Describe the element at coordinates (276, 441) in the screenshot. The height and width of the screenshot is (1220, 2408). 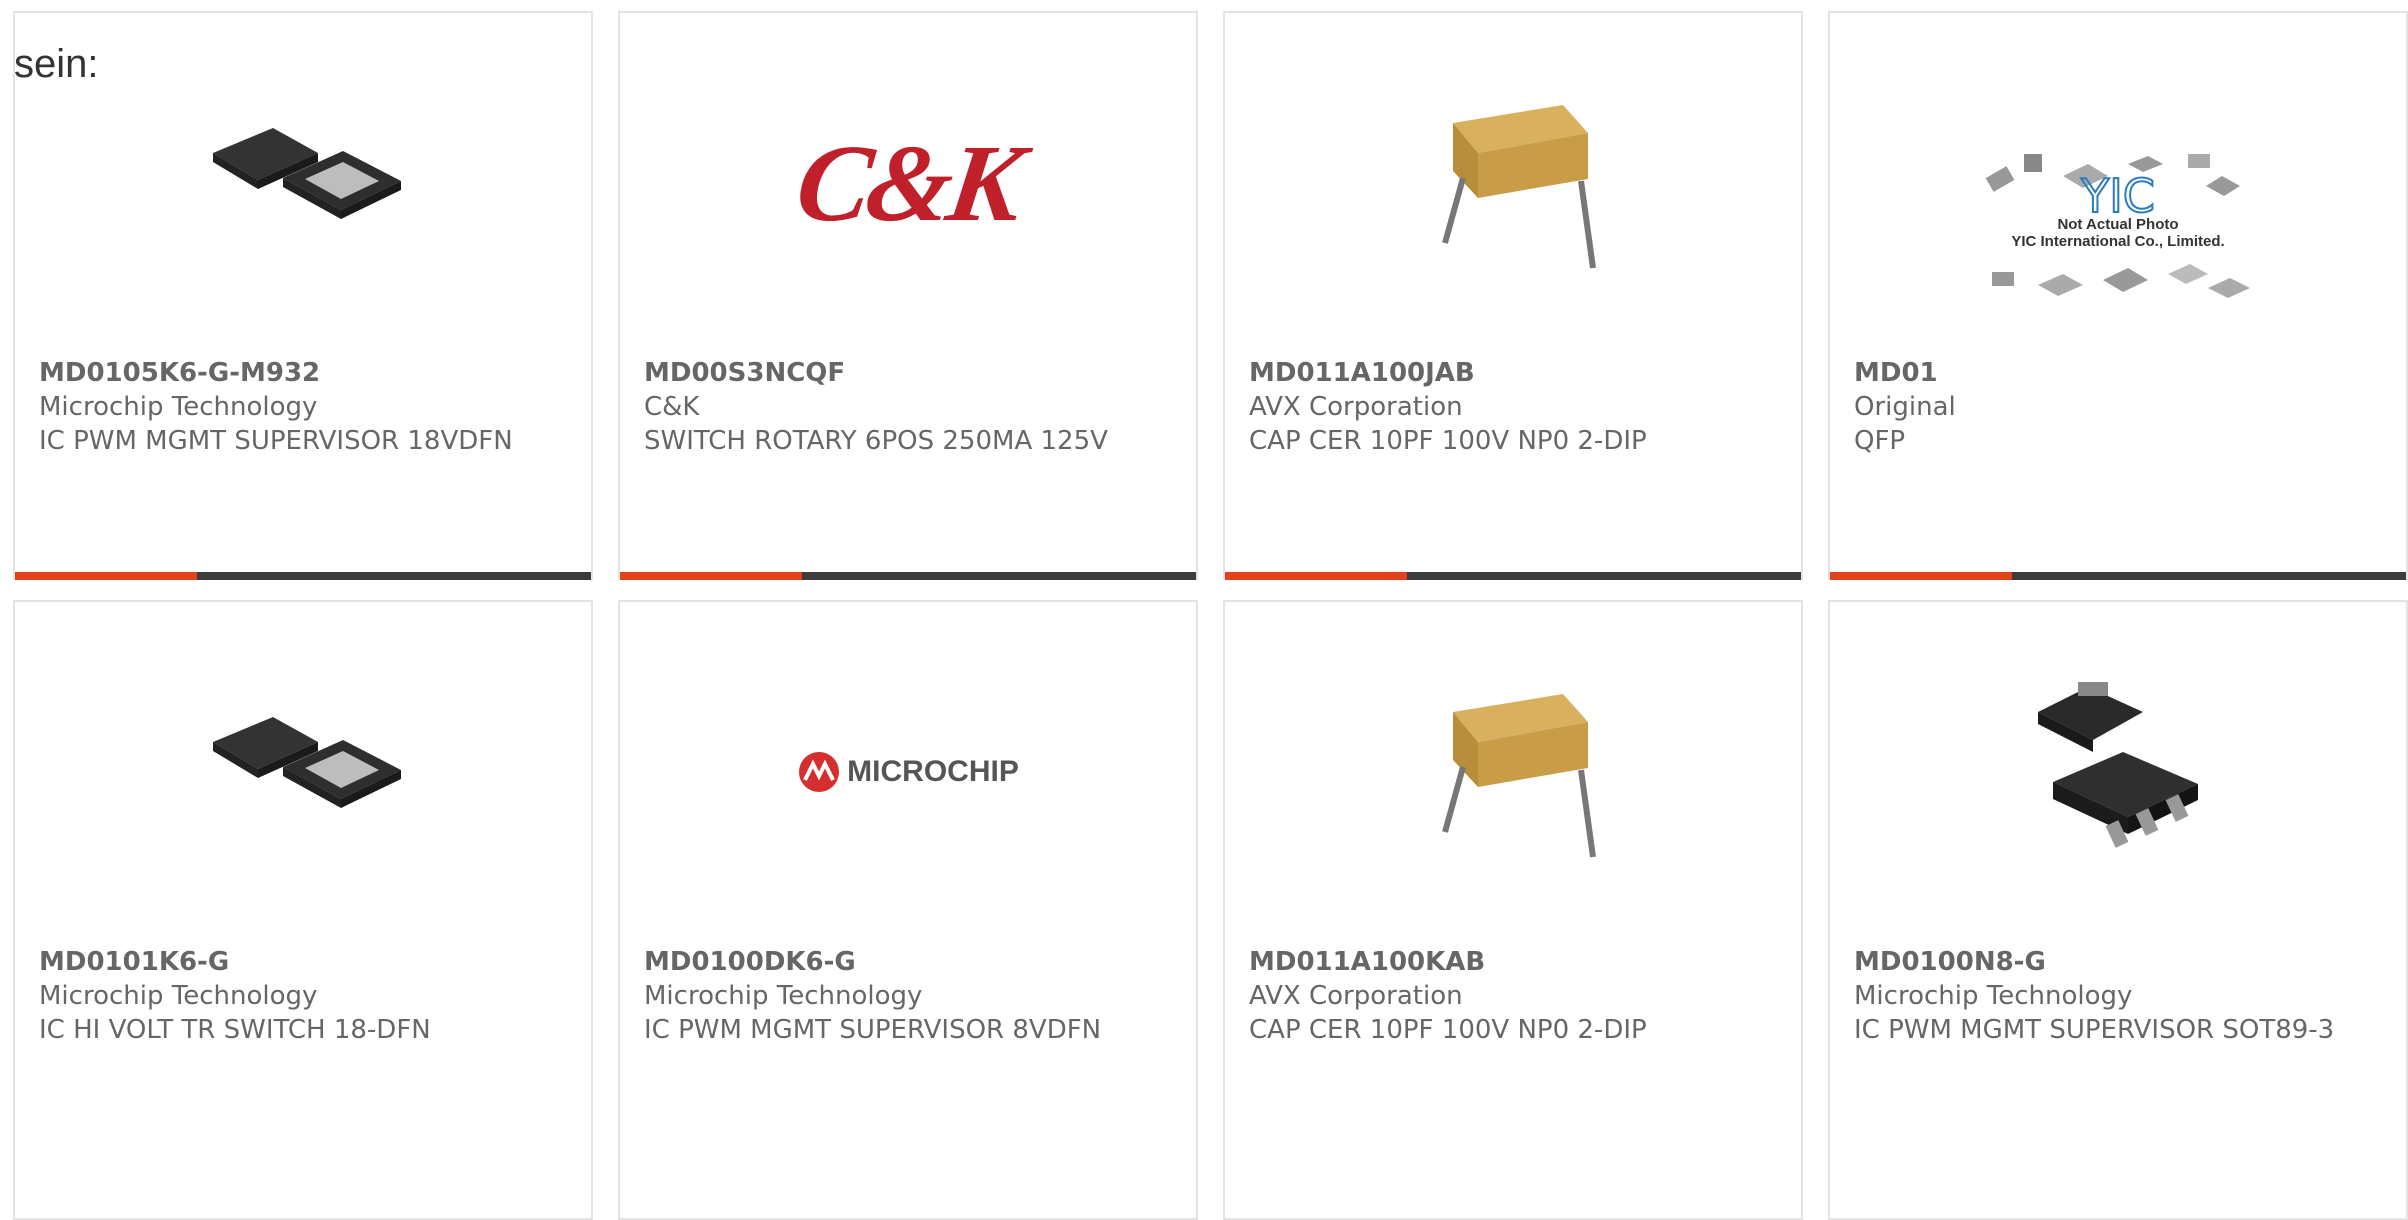
I see `description: IC PWM MGMT SUPERVISOR 18VDFN` at that location.